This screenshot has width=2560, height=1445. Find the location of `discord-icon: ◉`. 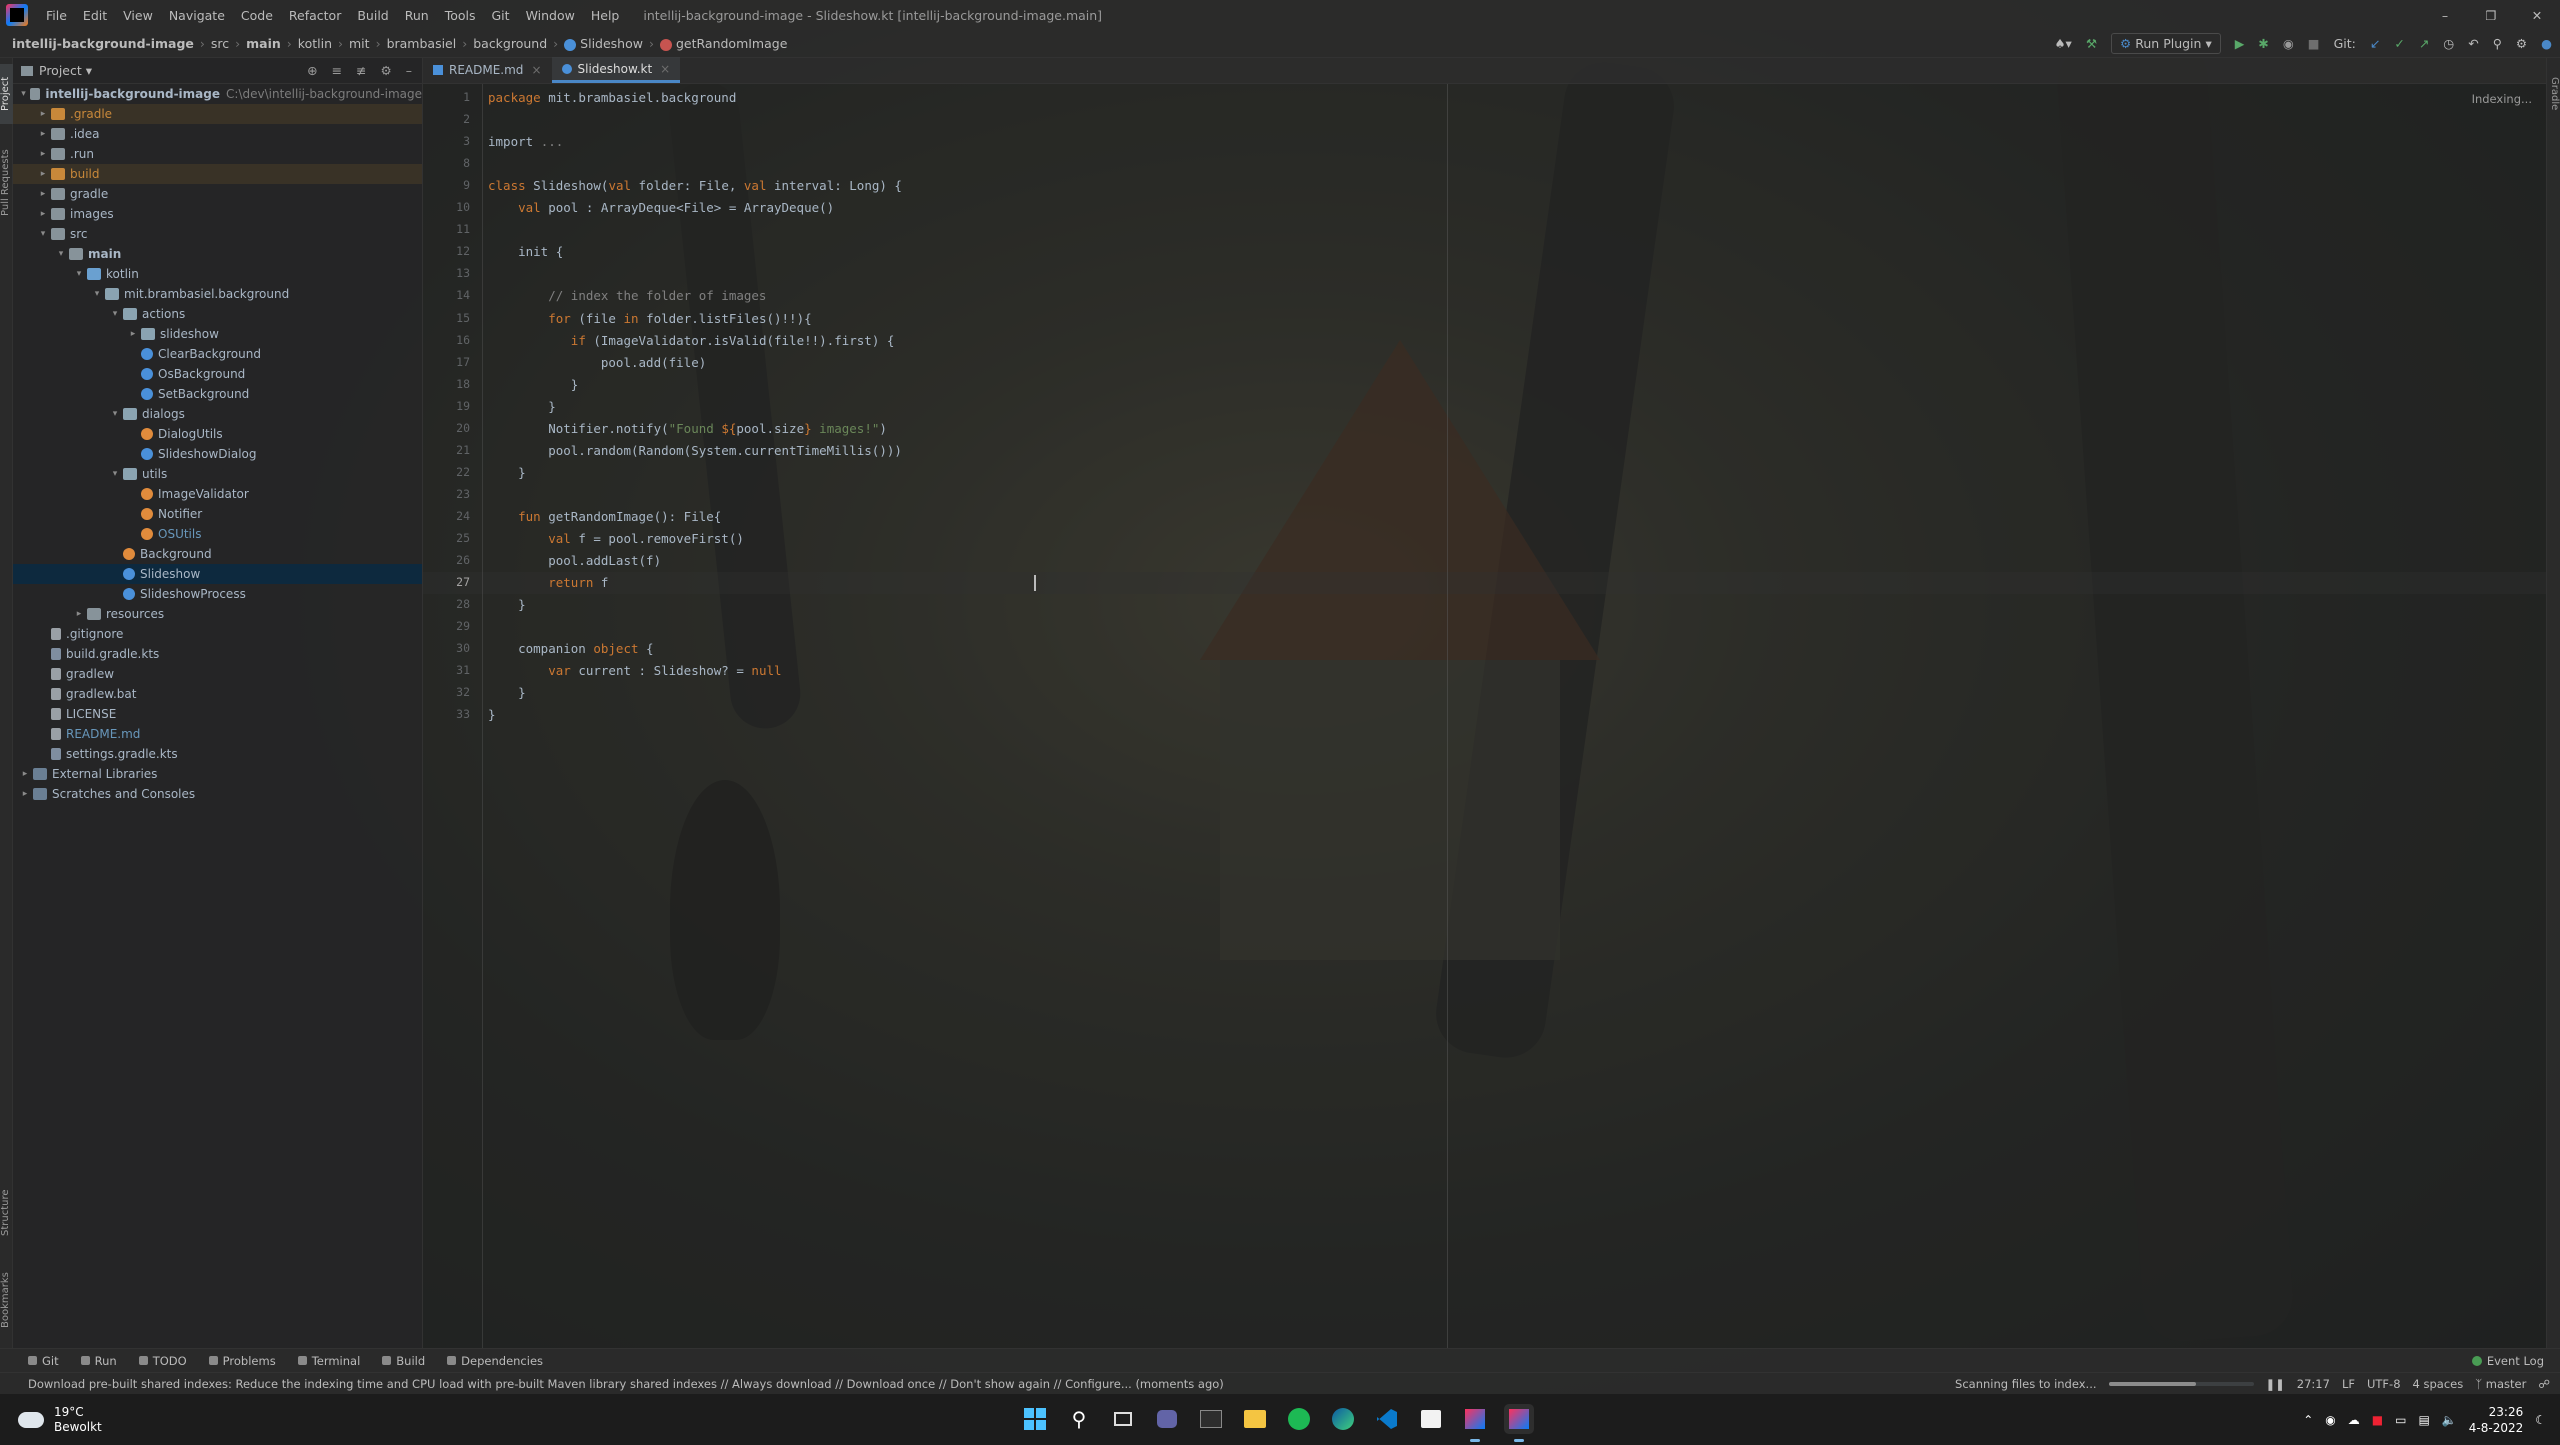

discord-icon: ◉ is located at coordinates (2330, 1420).